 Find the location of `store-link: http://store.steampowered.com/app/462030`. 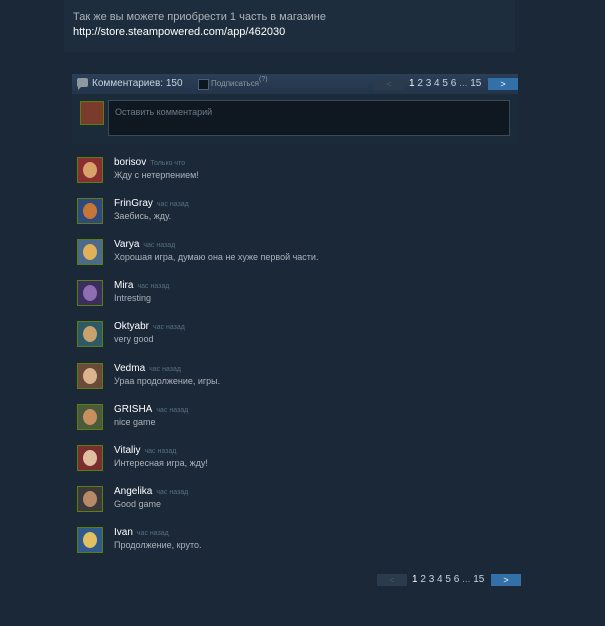

store-link: http://store.steampowered.com/app/462030 is located at coordinates (179, 32).